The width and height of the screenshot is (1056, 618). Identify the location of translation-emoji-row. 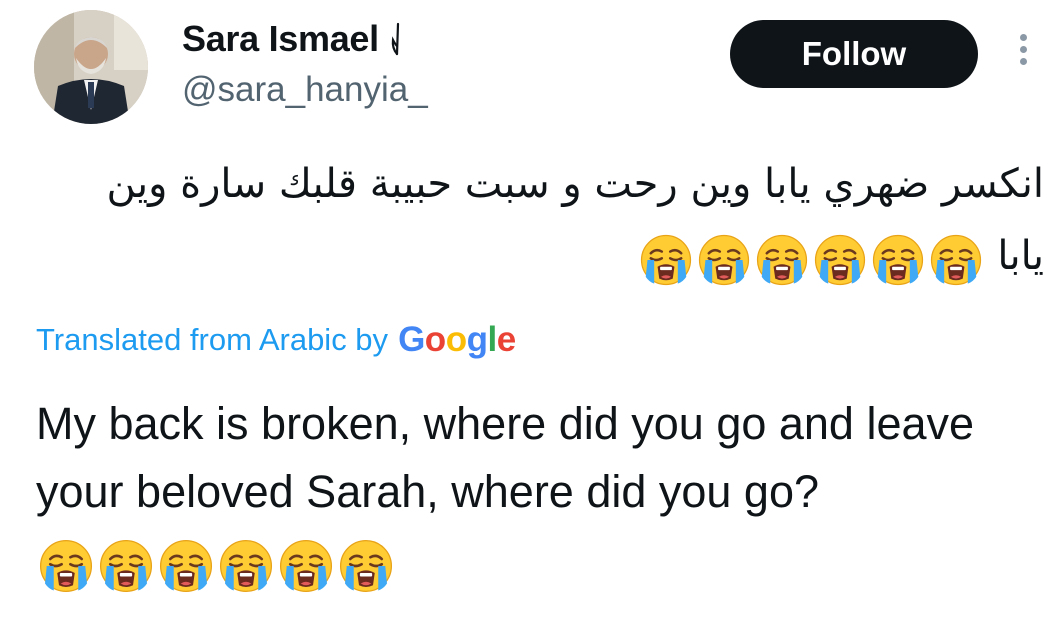
(216, 563).